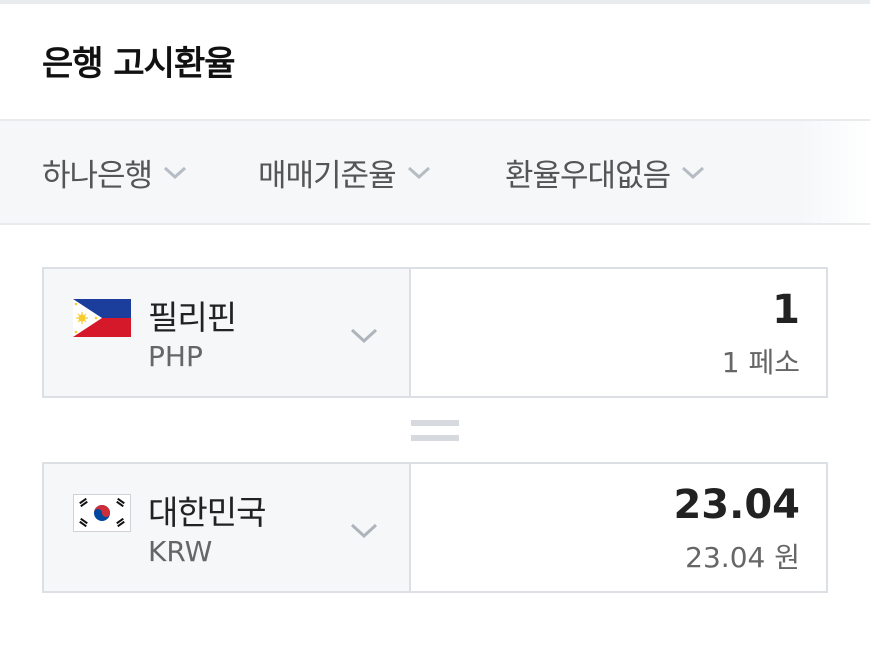  Describe the element at coordinates (618, 332) in the screenshot. I see `from-amount-input: 1 1 페소` at that location.